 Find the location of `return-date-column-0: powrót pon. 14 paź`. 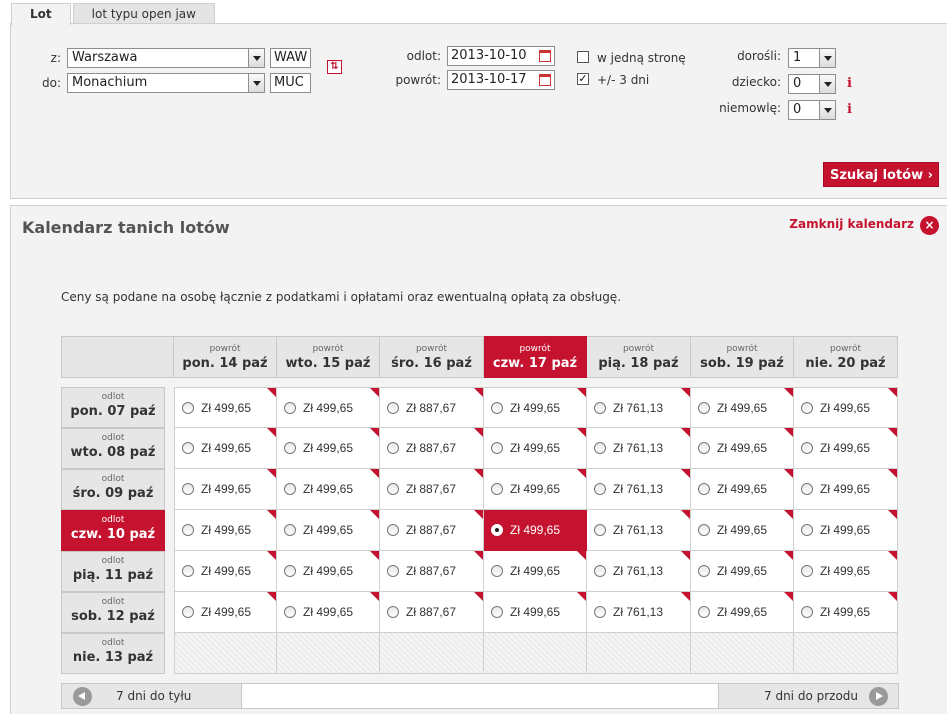

return-date-column-0: powrót pon. 14 paź is located at coordinates (225, 357).